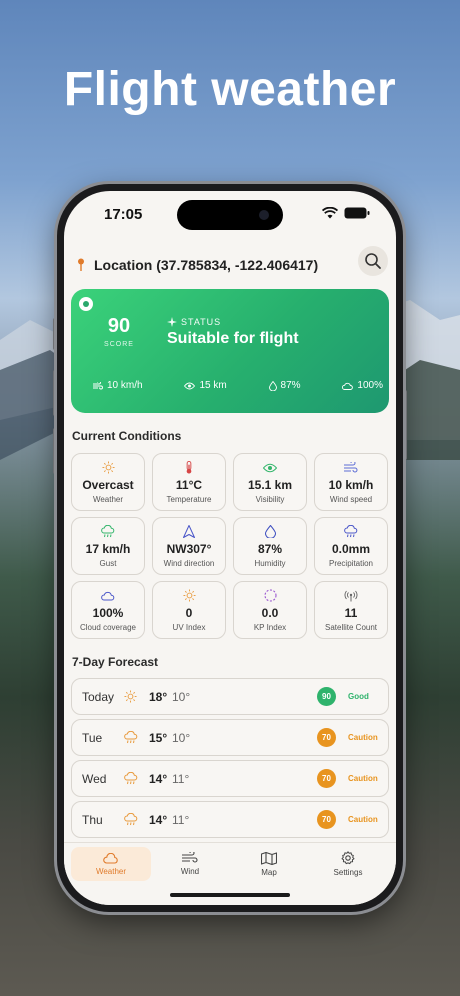 Image resolution: width=460 pixels, height=996 pixels. What do you see at coordinates (363, 737) in the screenshot?
I see `forecast-rating: Caution` at bounding box center [363, 737].